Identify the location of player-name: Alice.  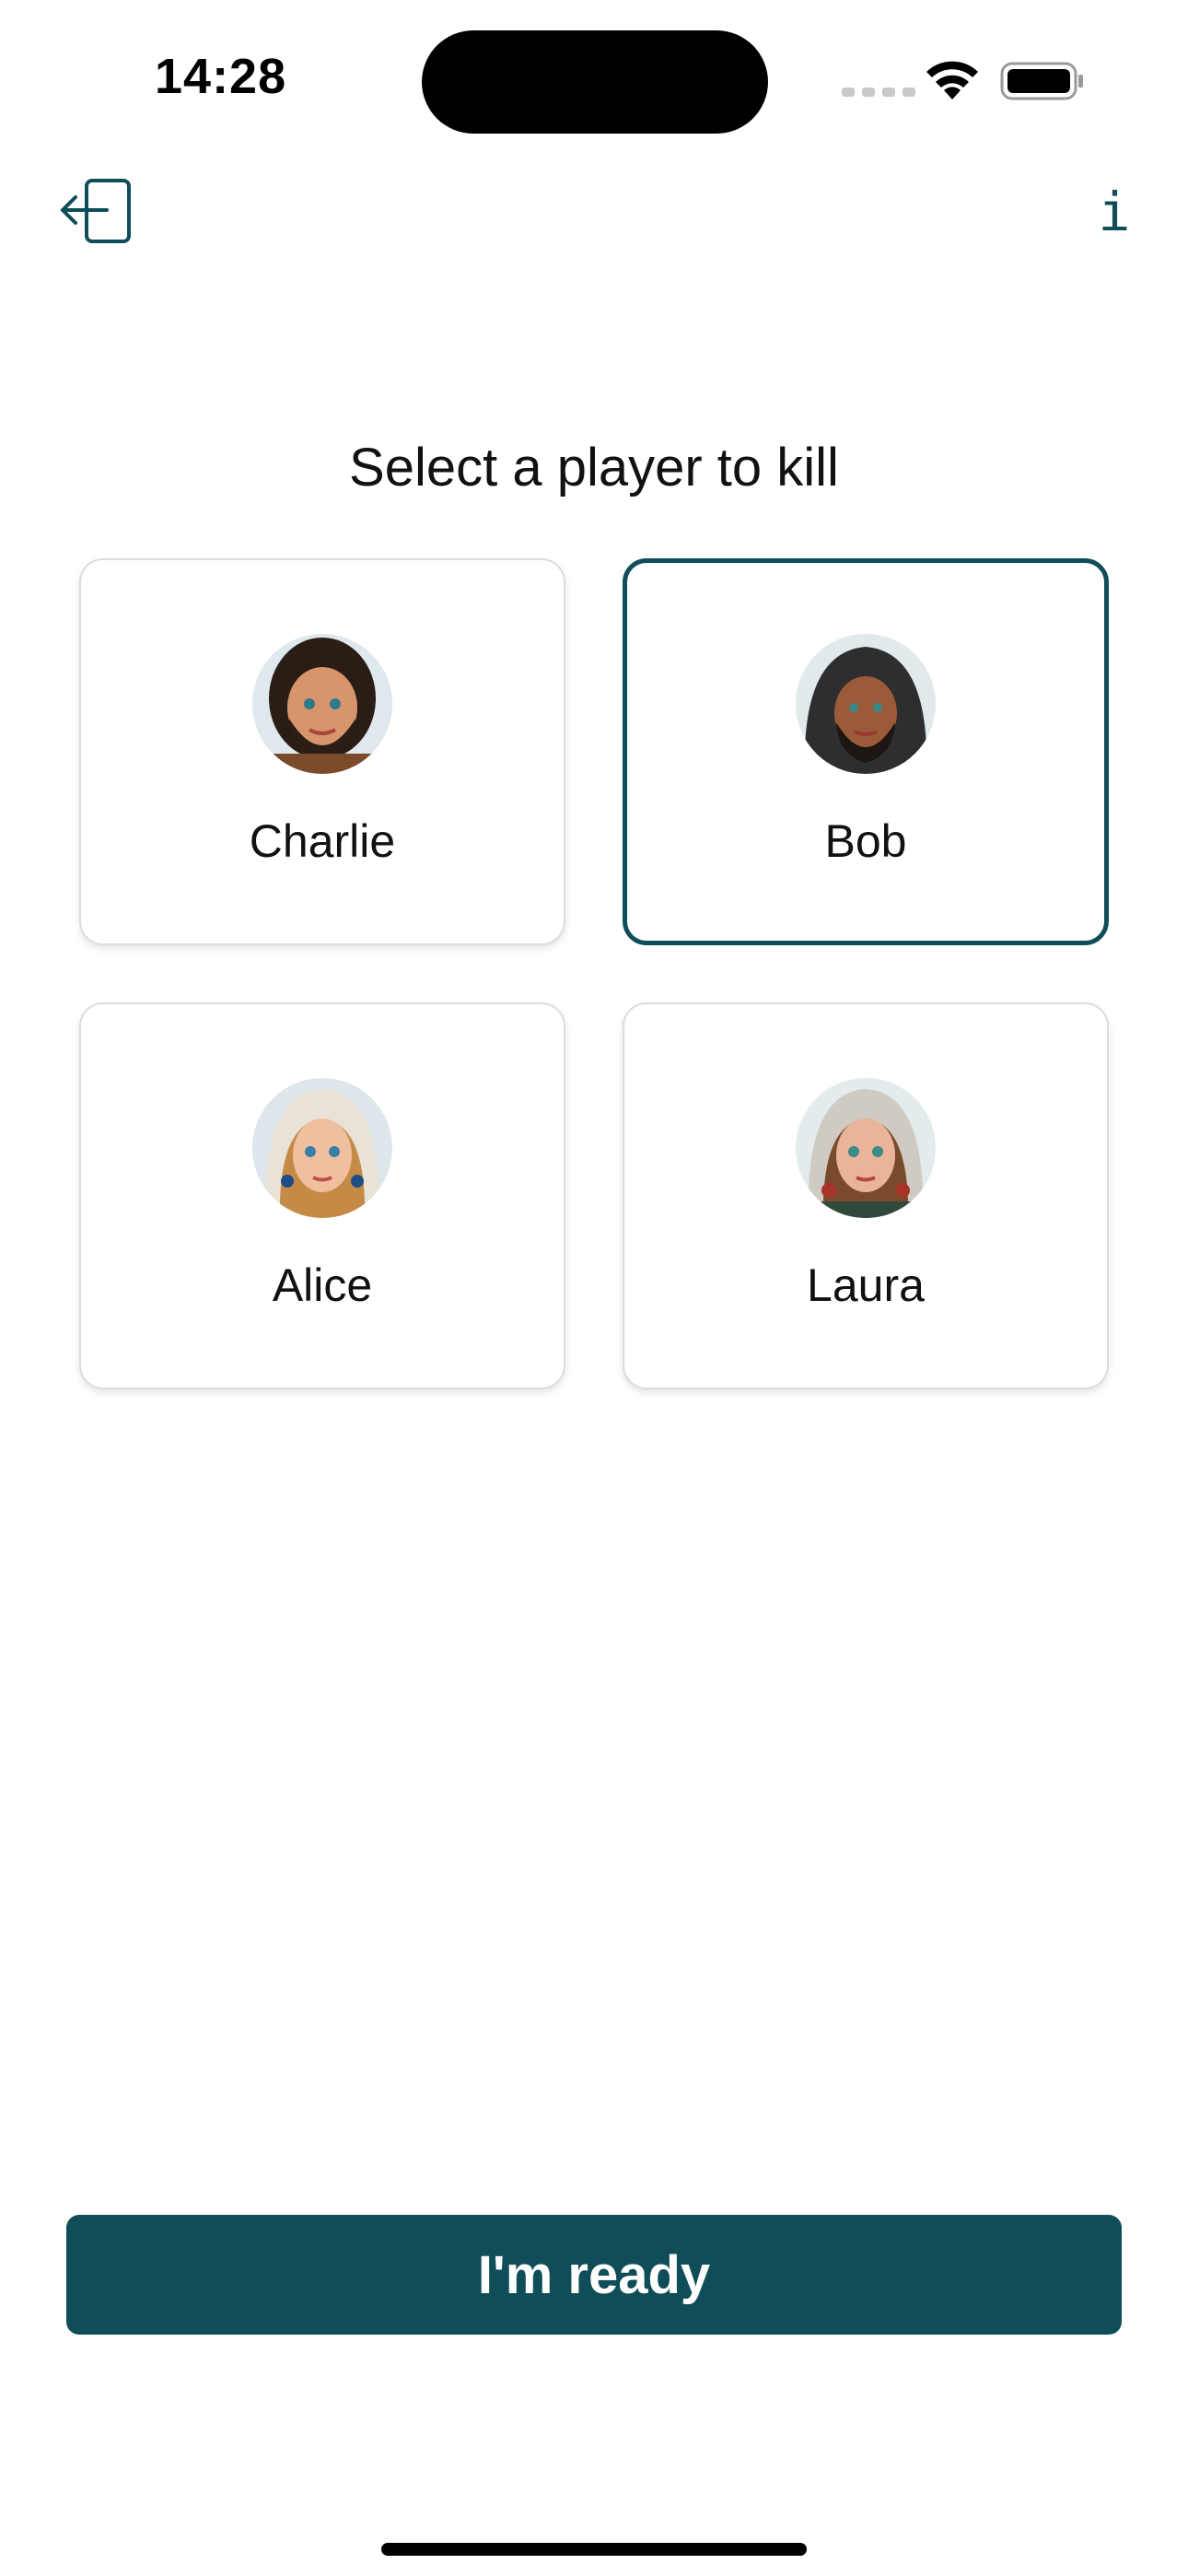
(322, 1285).